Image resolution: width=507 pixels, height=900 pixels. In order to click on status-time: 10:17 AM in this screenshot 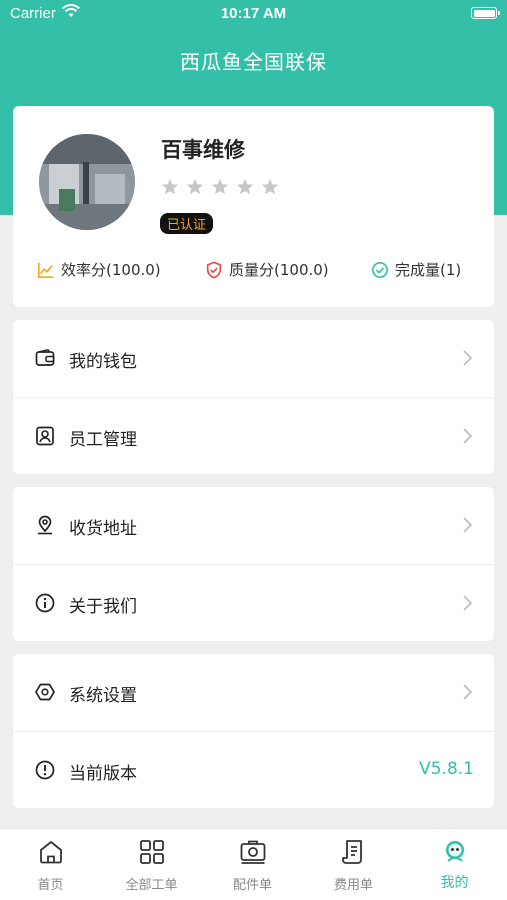, I will do `click(253, 13)`.